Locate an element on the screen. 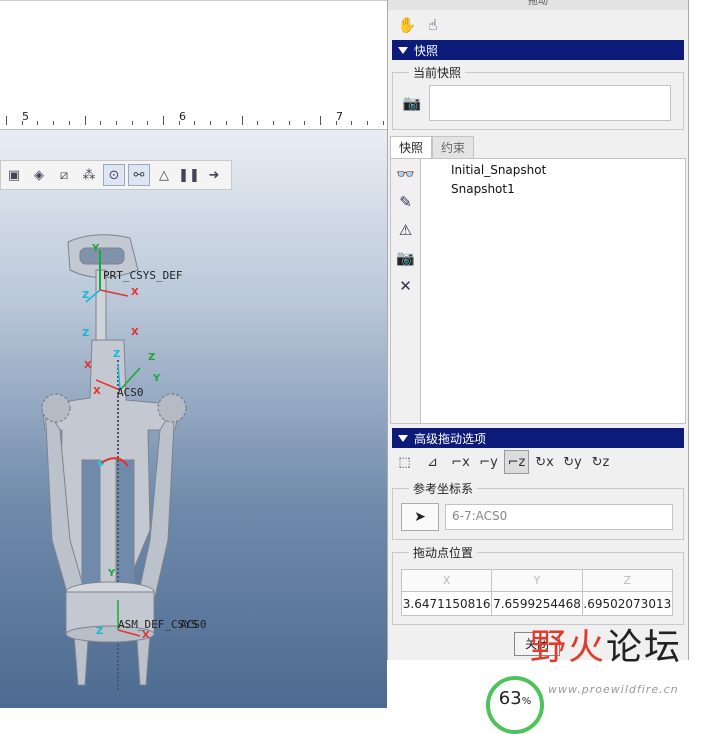  model-left-gear is located at coordinates (56, 408).